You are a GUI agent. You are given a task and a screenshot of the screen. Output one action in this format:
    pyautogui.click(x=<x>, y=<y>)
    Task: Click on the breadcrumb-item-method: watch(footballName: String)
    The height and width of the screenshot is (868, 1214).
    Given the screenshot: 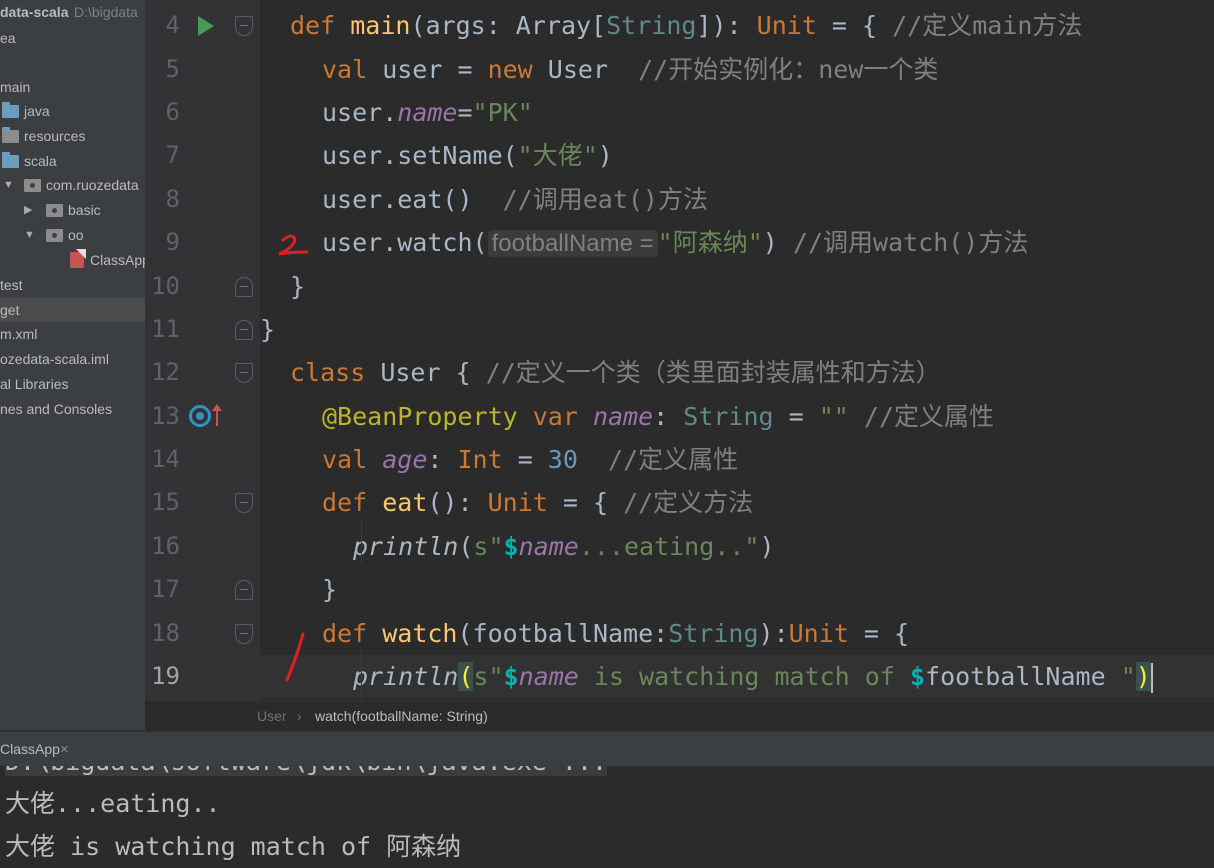 What is the action you would take?
    pyautogui.click(x=401, y=716)
    